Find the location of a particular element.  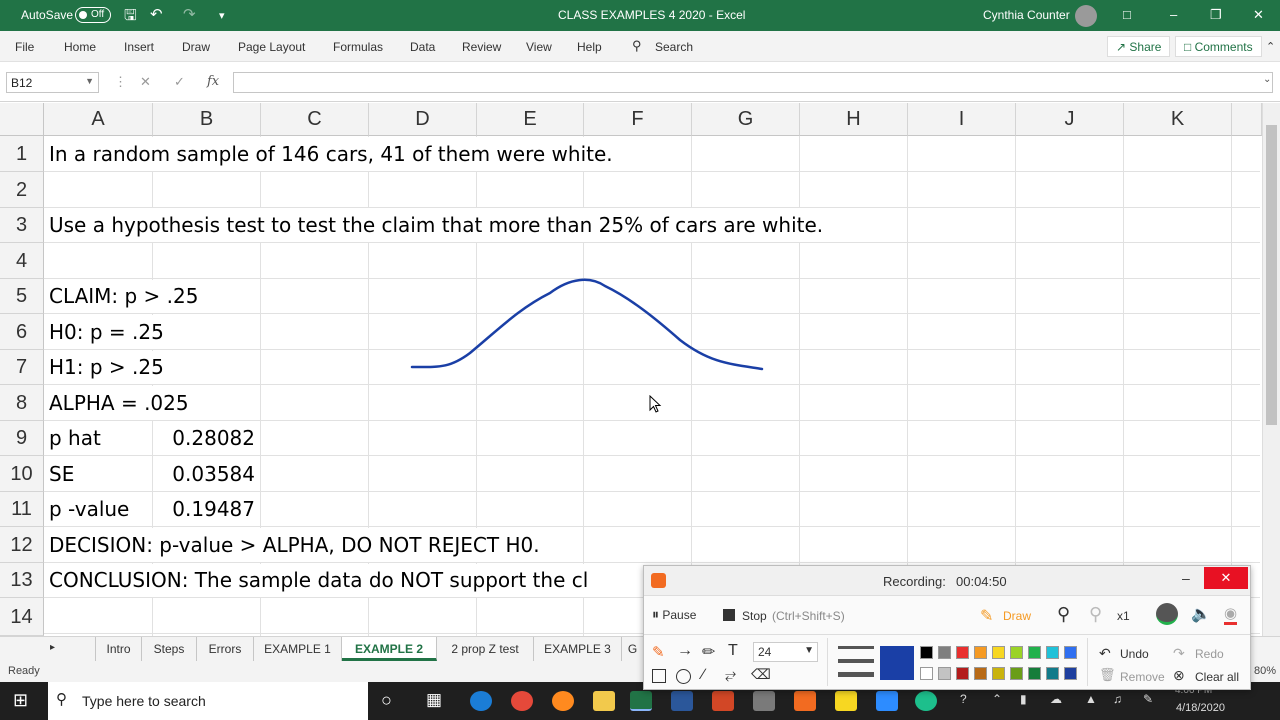

onedrive-icon: ☁ is located at coordinates (1056, 699).